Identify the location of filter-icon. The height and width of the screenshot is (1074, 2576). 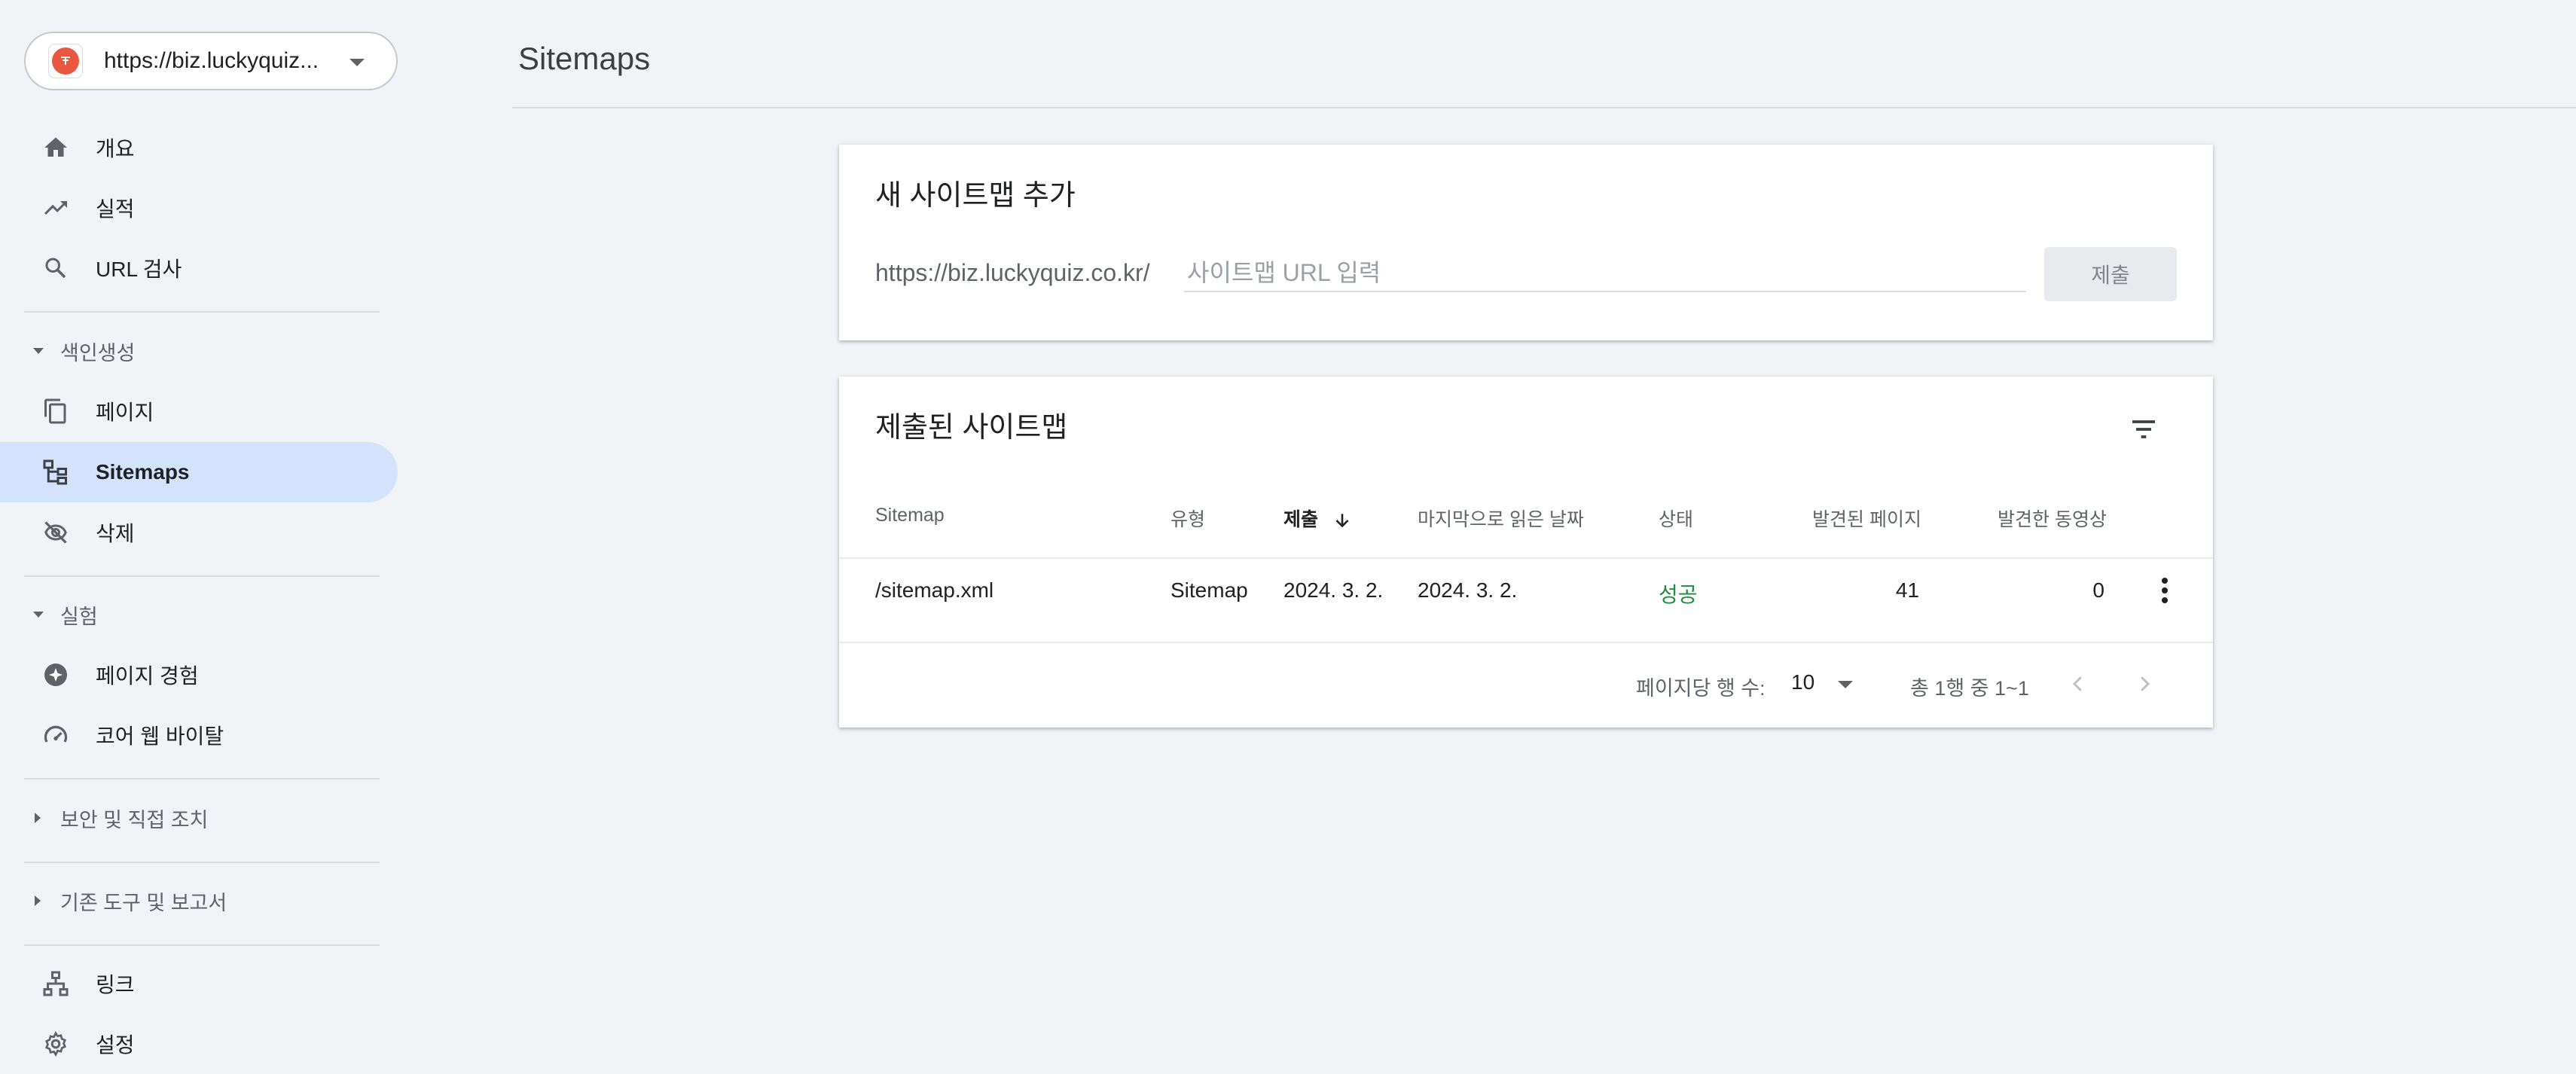
(2144, 429).